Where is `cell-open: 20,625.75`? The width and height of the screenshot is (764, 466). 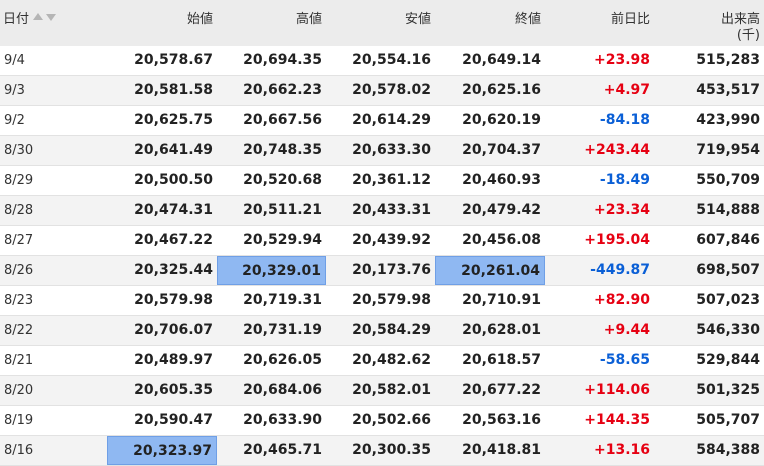
cell-open: 20,625.75 is located at coordinates (173, 120).